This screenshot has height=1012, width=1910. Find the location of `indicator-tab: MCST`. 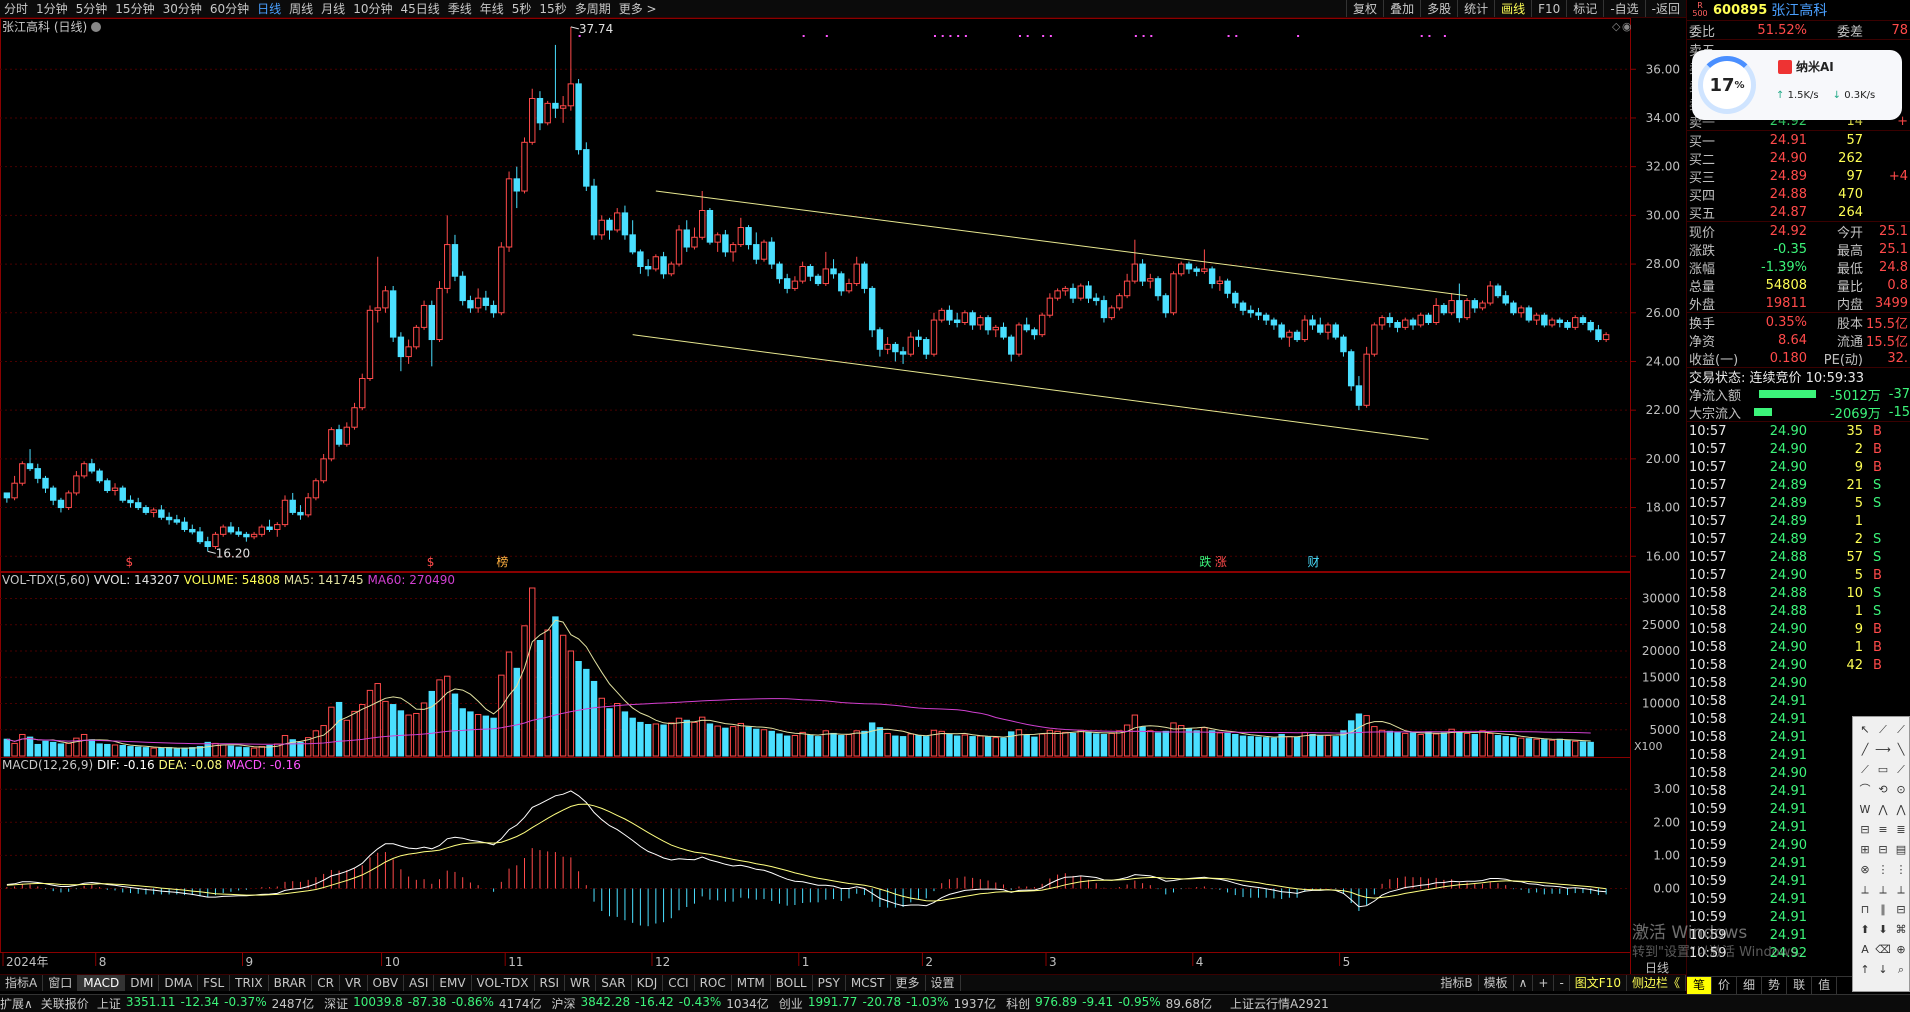

indicator-tab: MCST is located at coordinates (868, 983).